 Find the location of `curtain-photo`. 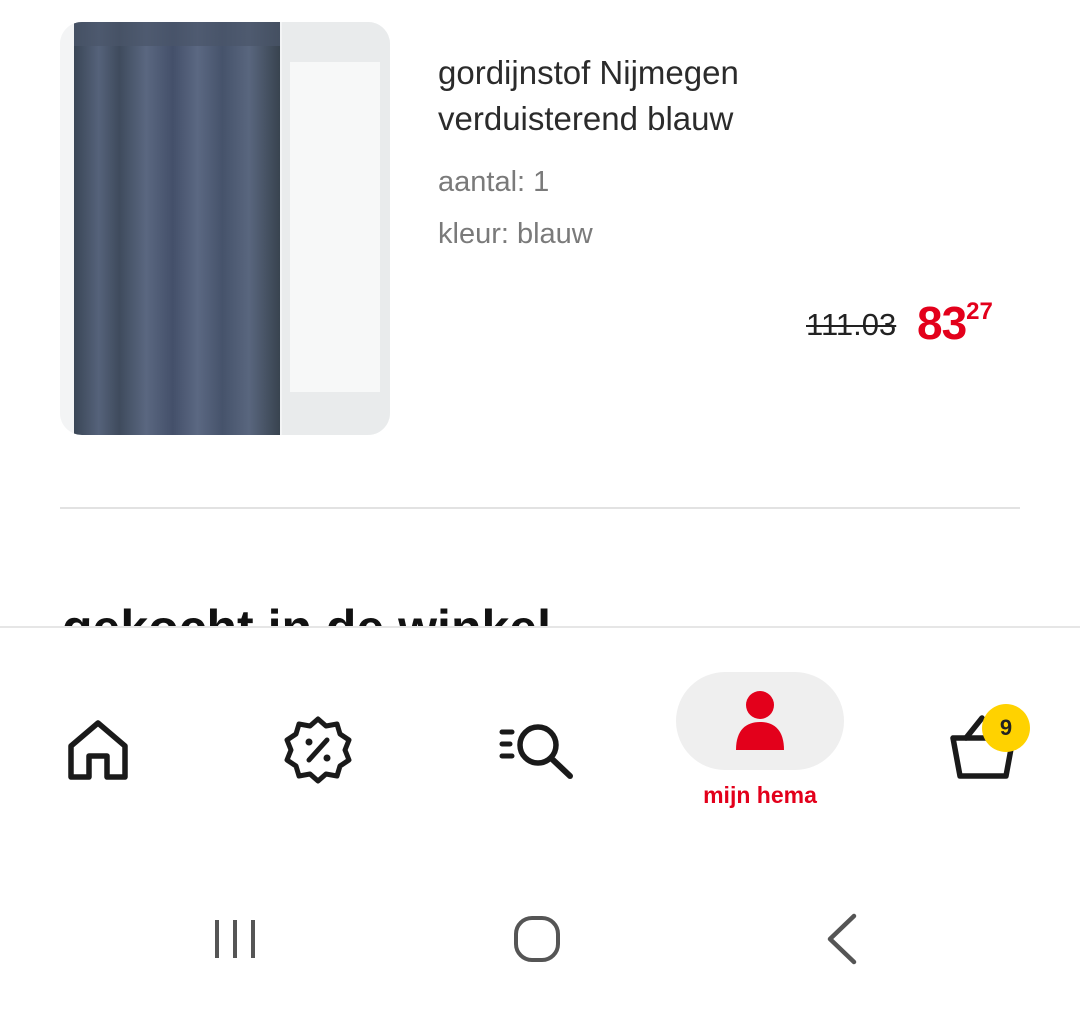

curtain-photo is located at coordinates (225, 228).